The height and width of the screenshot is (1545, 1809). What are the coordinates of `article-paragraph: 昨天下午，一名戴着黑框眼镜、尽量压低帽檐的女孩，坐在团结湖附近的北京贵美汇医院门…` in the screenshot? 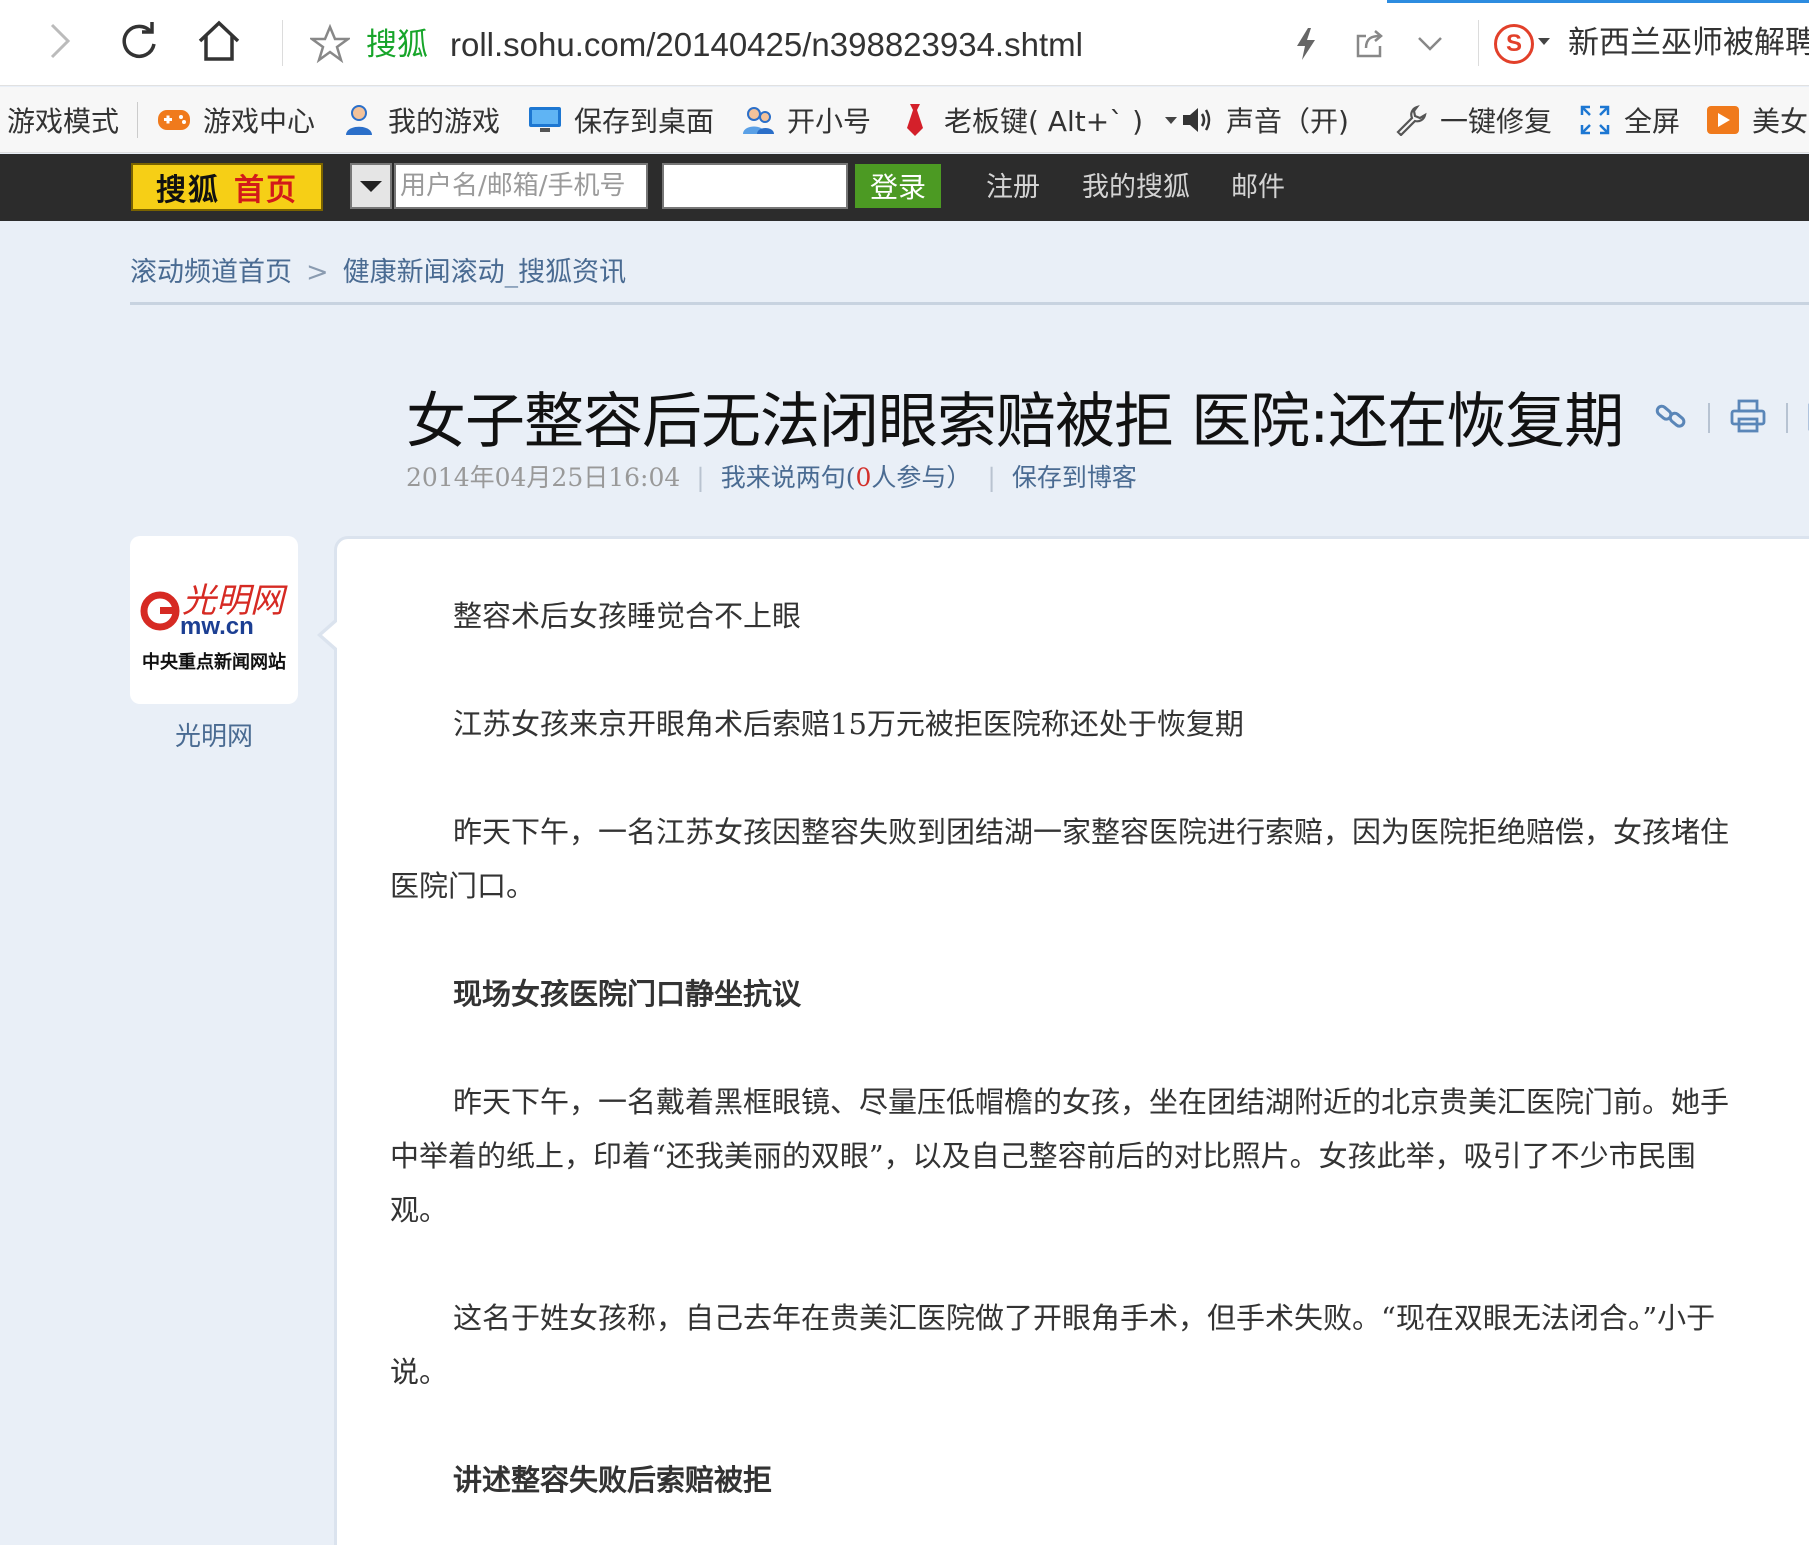 It's located at (1060, 1156).